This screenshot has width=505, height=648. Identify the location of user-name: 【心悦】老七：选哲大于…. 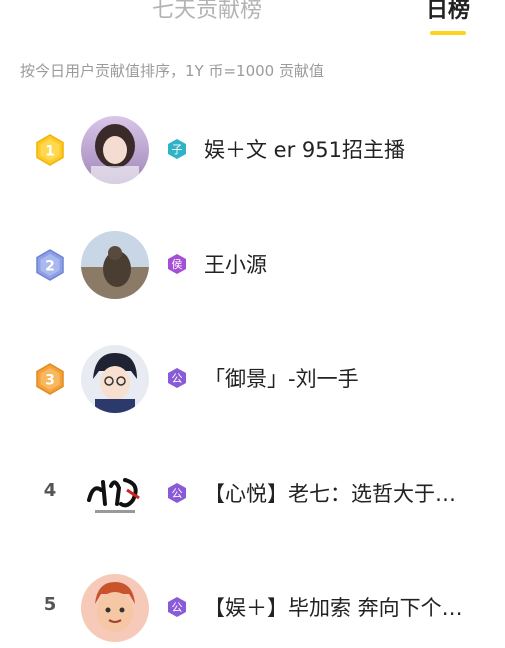
(330, 494).